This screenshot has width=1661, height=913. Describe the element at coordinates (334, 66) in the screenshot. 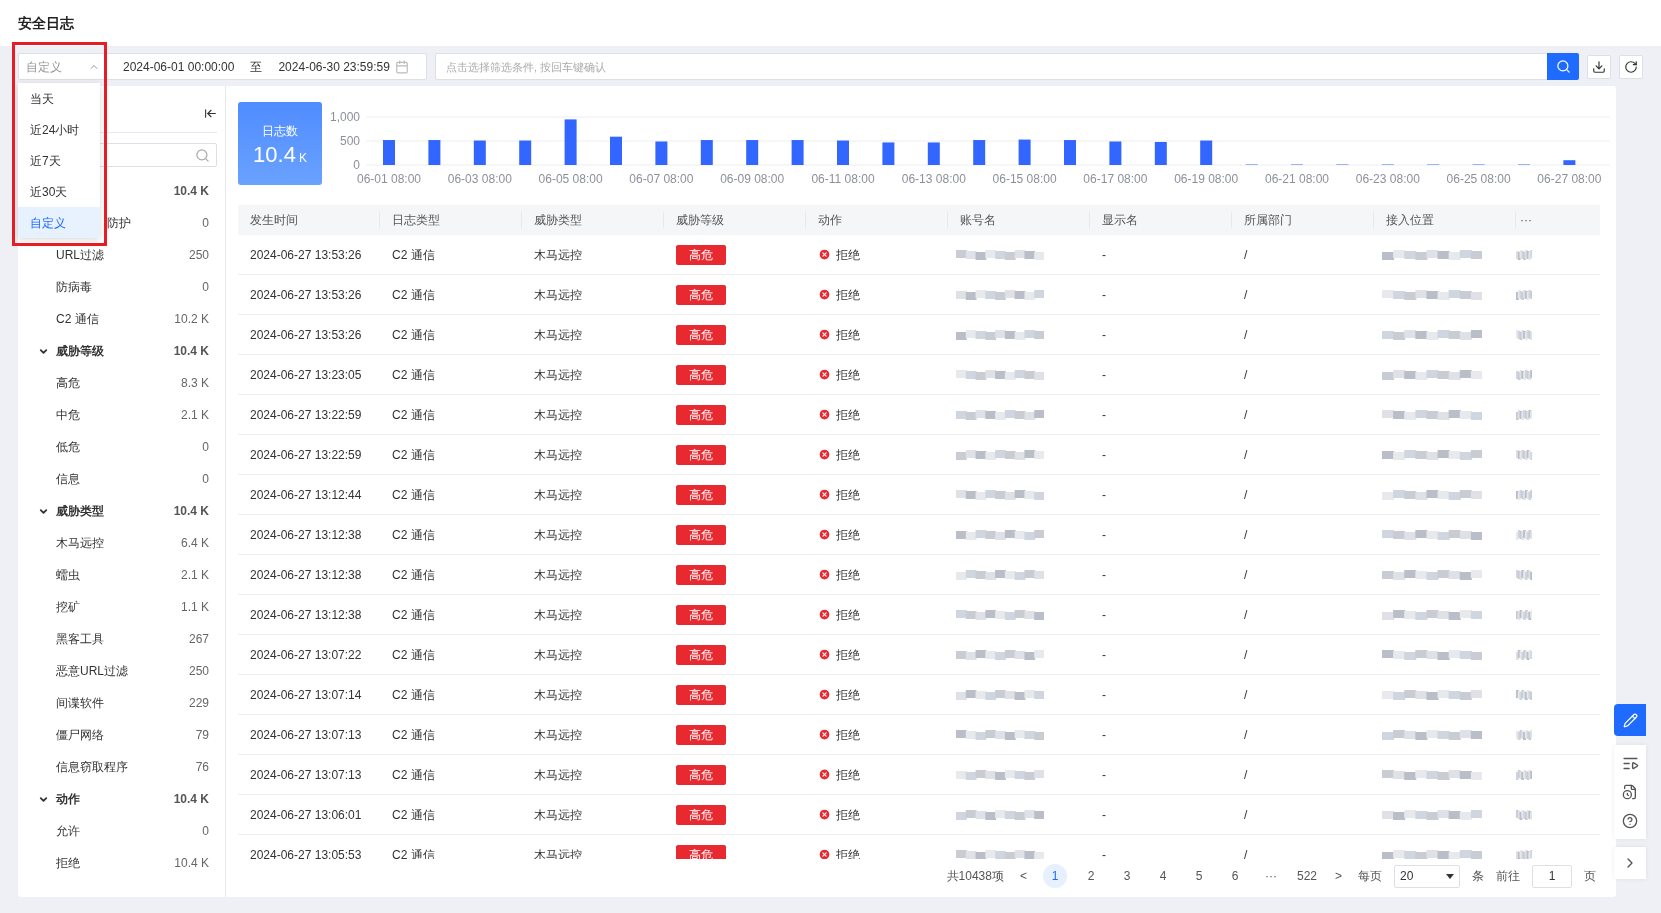

I see `end-date: 2024-06-30 23:59:59` at that location.